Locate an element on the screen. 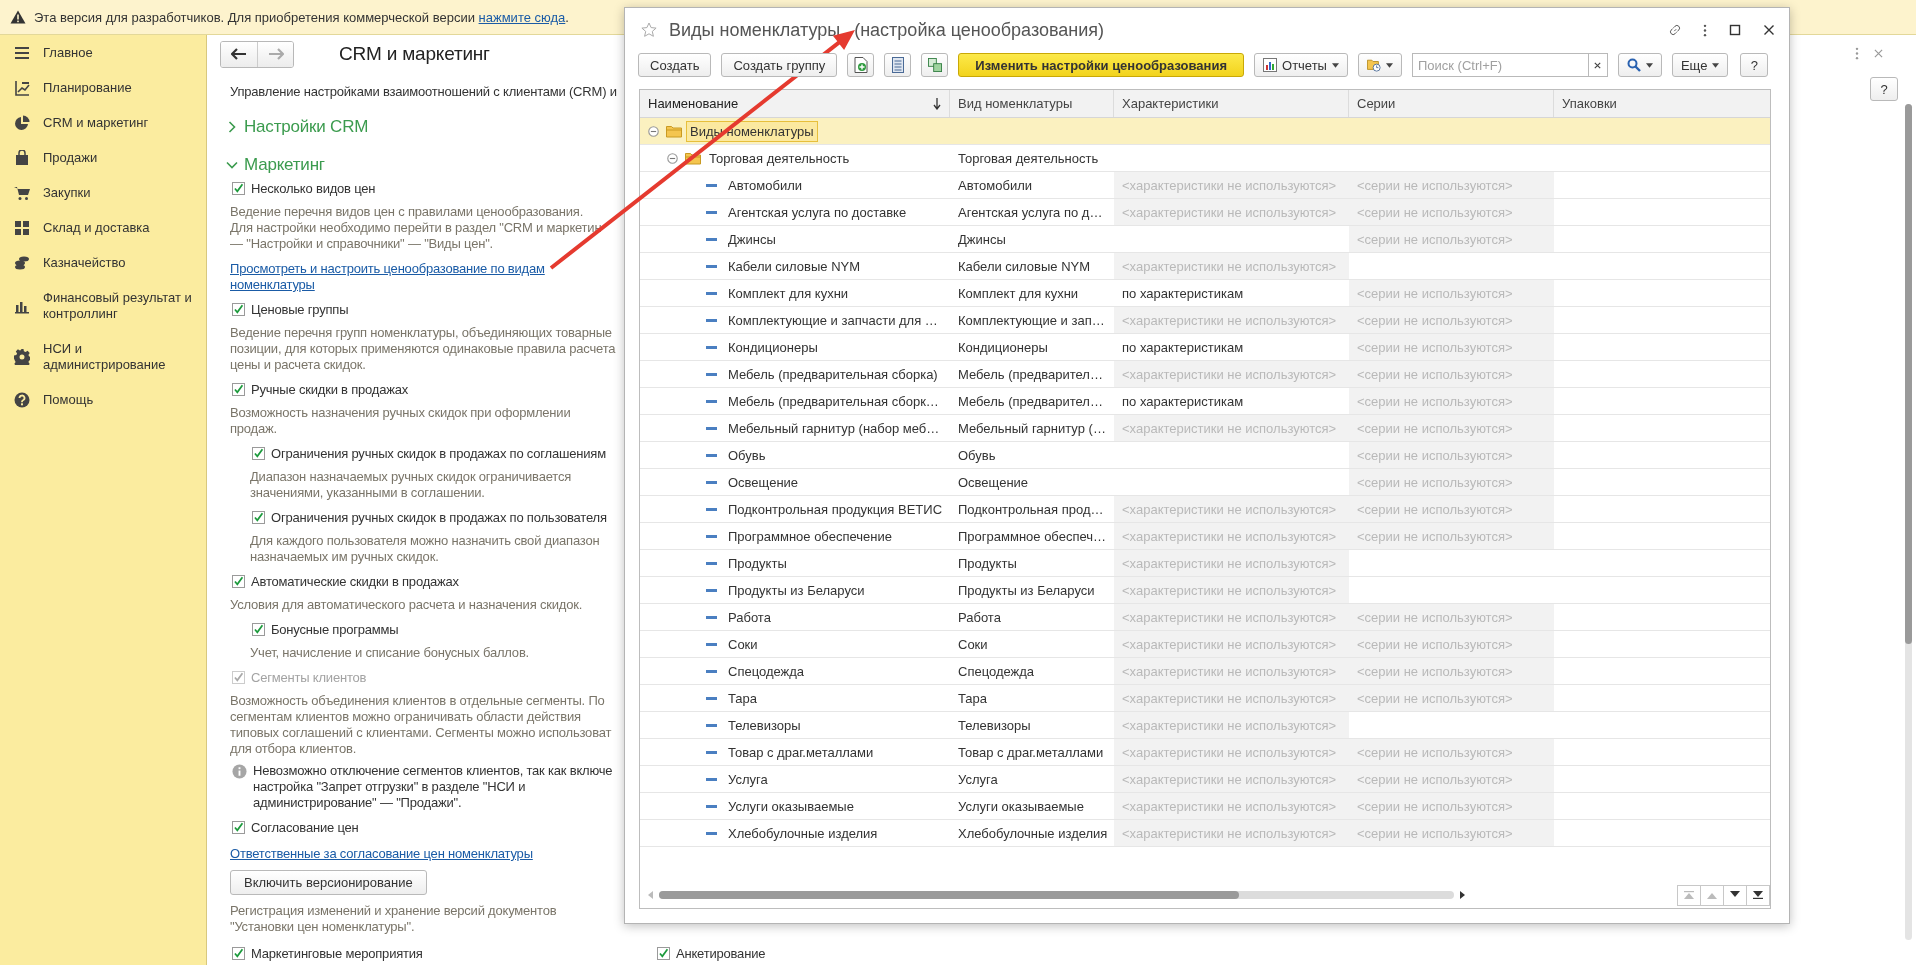 Image resolution: width=1916 pixels, height=965 pixels. sidebar-item: Продажи is located at coordinates (103, 157).